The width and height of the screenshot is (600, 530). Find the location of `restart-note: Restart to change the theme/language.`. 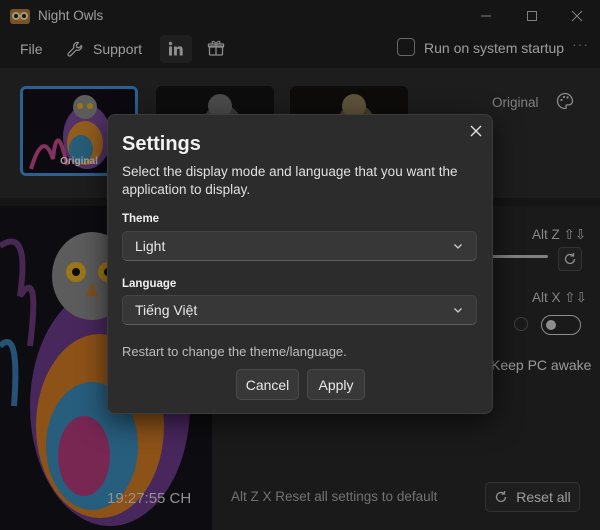

restart-note: Restart to change the theme/language. is located at coordinates (234, 351).